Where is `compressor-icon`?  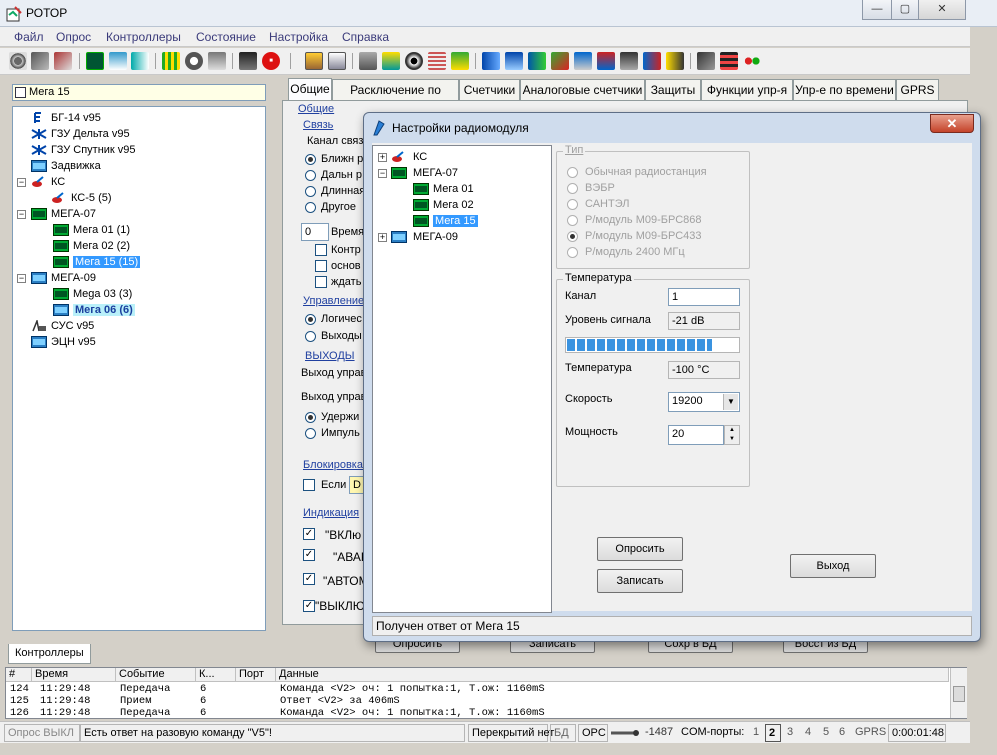
compressor-icon is located at coordinates (606, 61).